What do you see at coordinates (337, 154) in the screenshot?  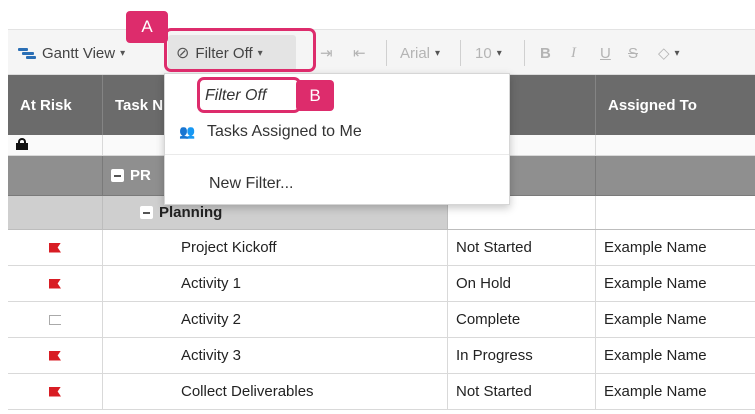 I see `menu-divider` at bounding box center [337, 154].